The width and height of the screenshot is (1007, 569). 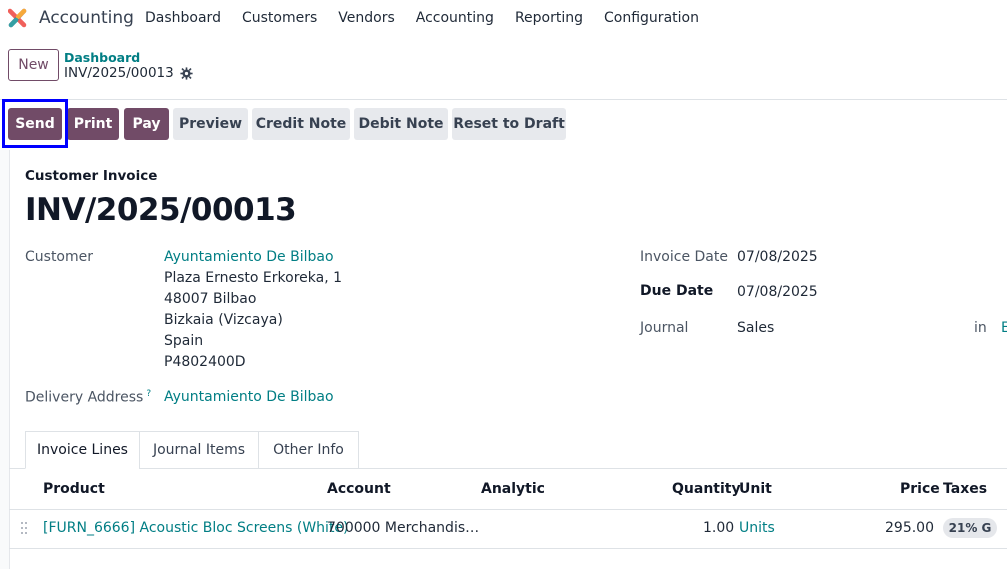 I want to click on column-product: Product, so click(x=74, y=489).